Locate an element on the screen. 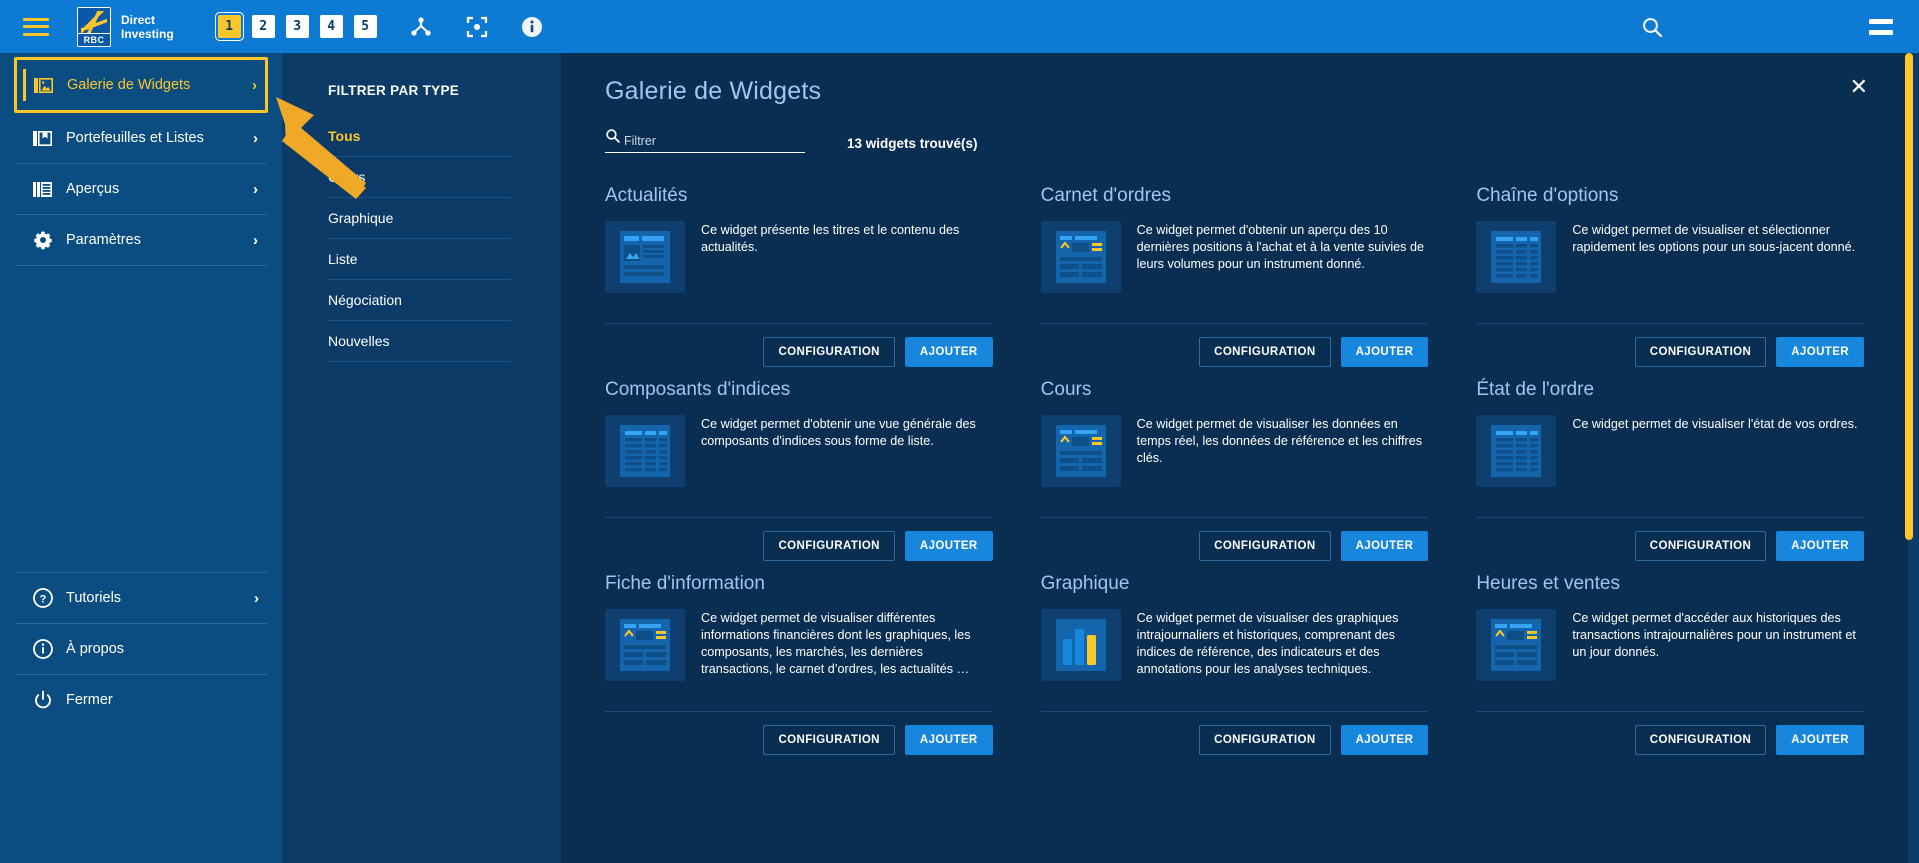  workspace-tab-3: 3 is located at coordinates (297, 26).